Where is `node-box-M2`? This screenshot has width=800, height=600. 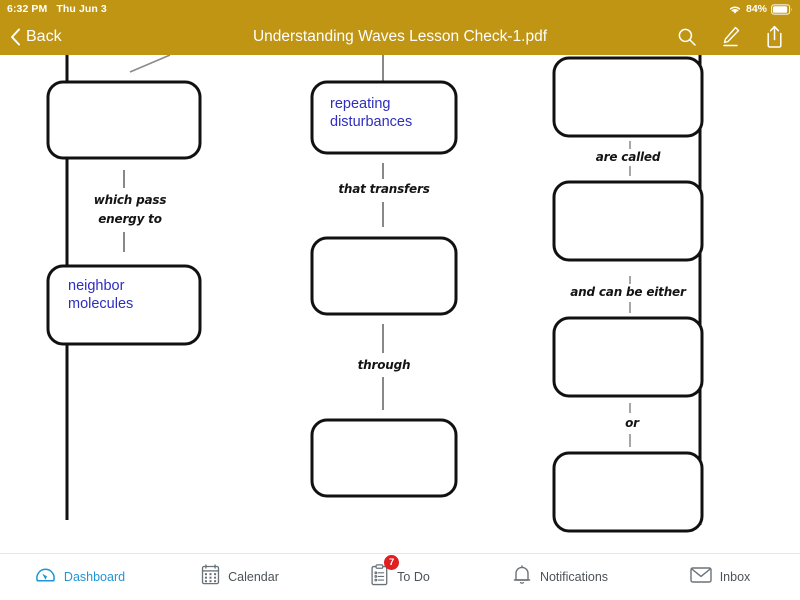
node-box-M2 is located at coordinates (384, 276).